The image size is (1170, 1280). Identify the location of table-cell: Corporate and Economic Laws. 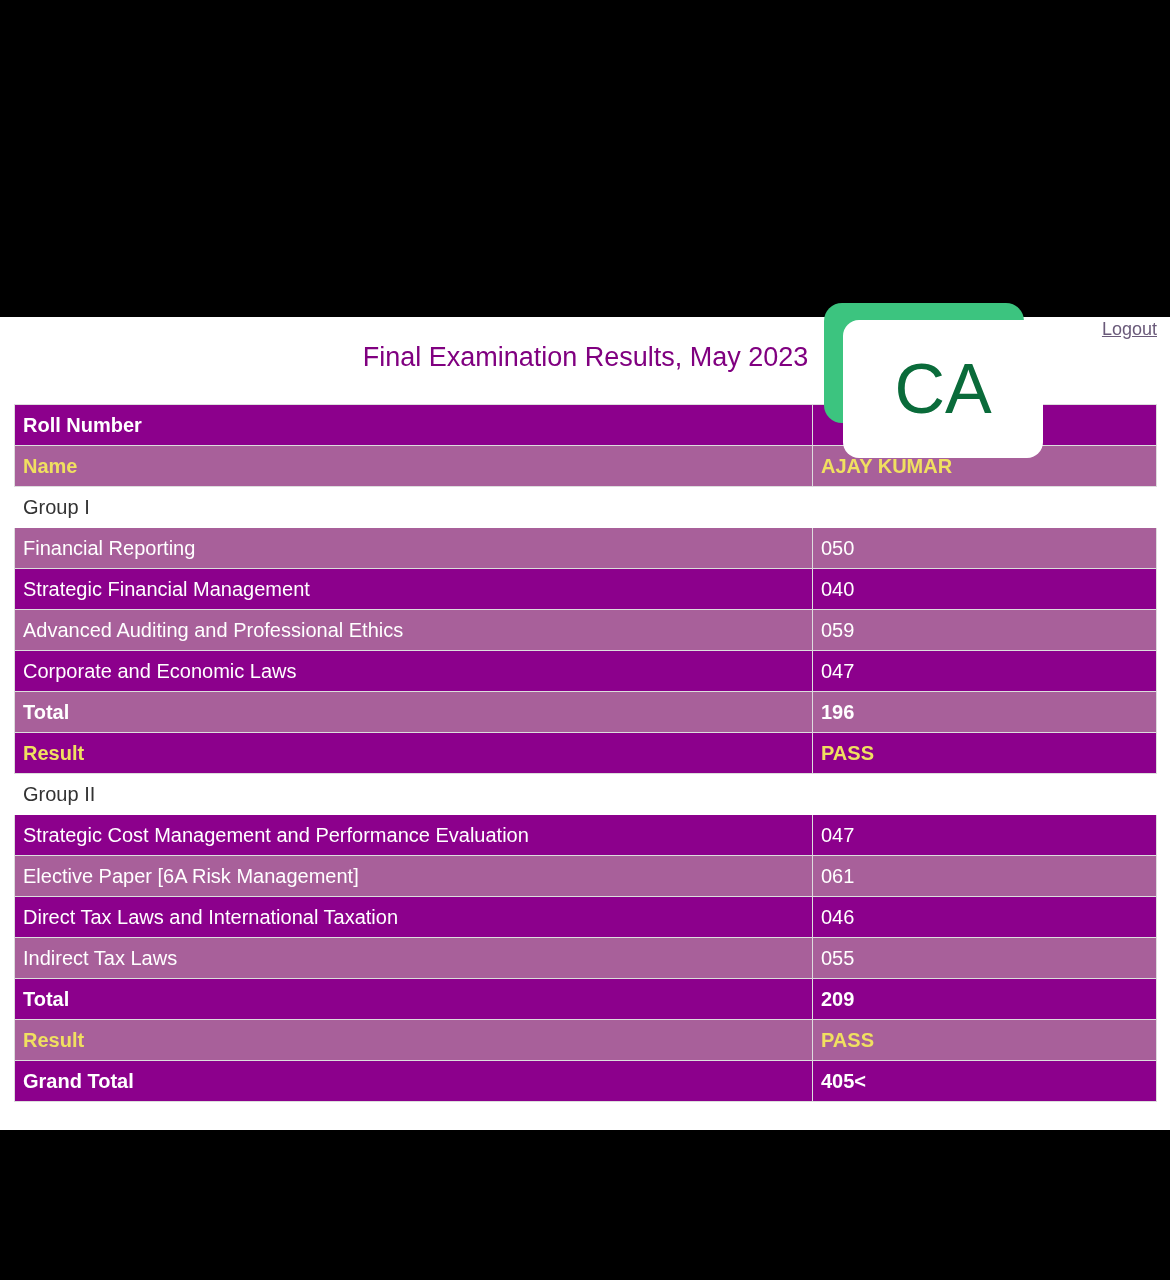
(413, 671).